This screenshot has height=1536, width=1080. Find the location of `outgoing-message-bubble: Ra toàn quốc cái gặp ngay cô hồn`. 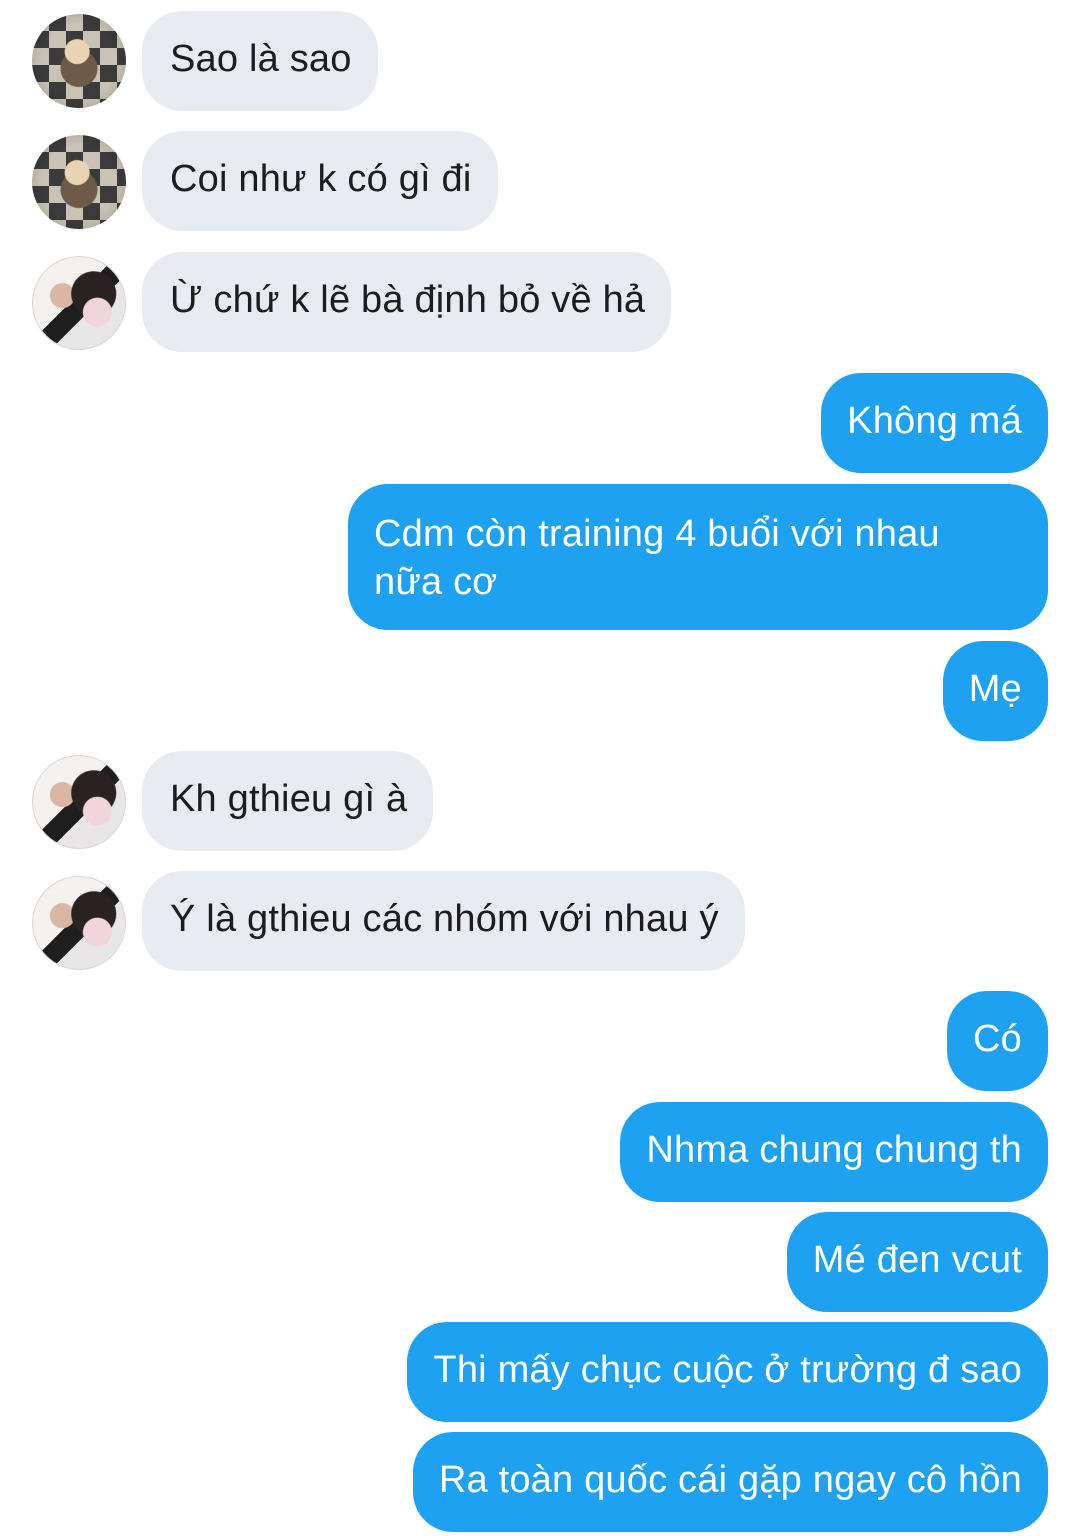

outgoing-message-bubble: Ra toàn quốc cái gặp ngay cô hồn is located at coordinates (730, 1482).